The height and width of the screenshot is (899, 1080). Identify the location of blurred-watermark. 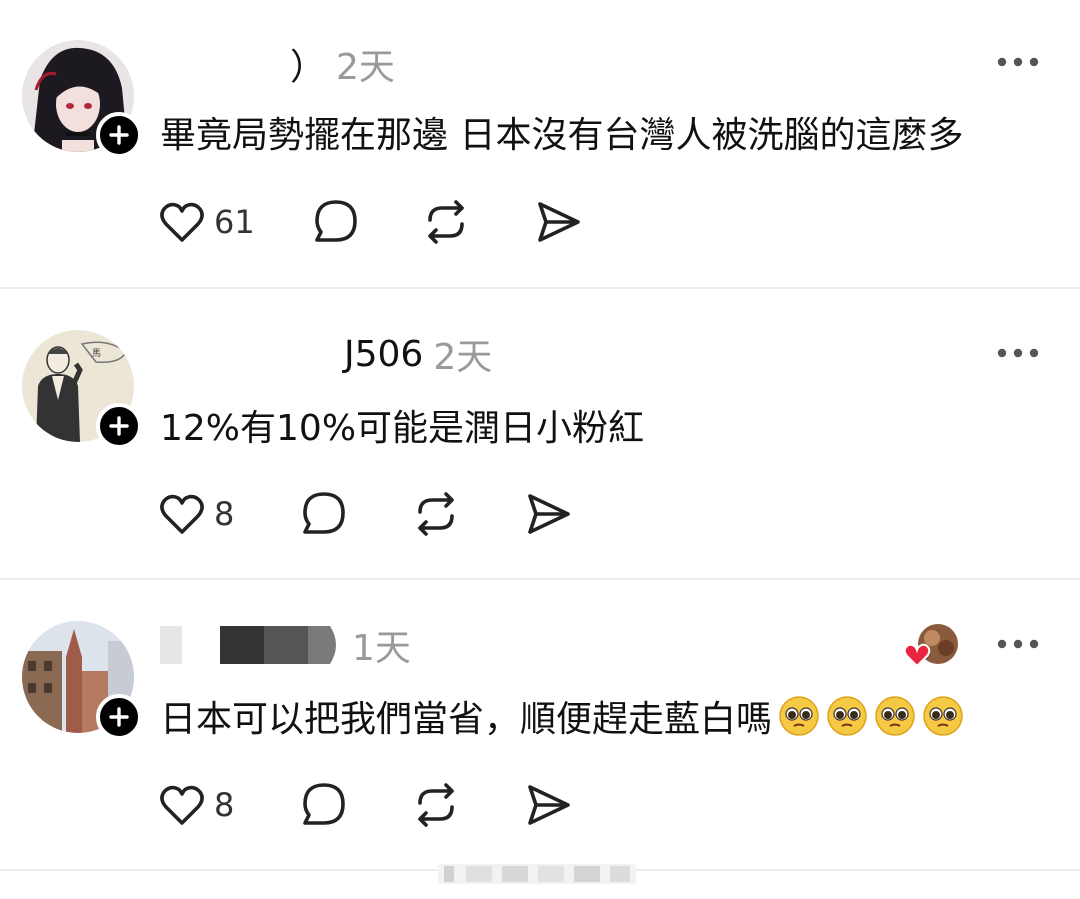
(537, 874).